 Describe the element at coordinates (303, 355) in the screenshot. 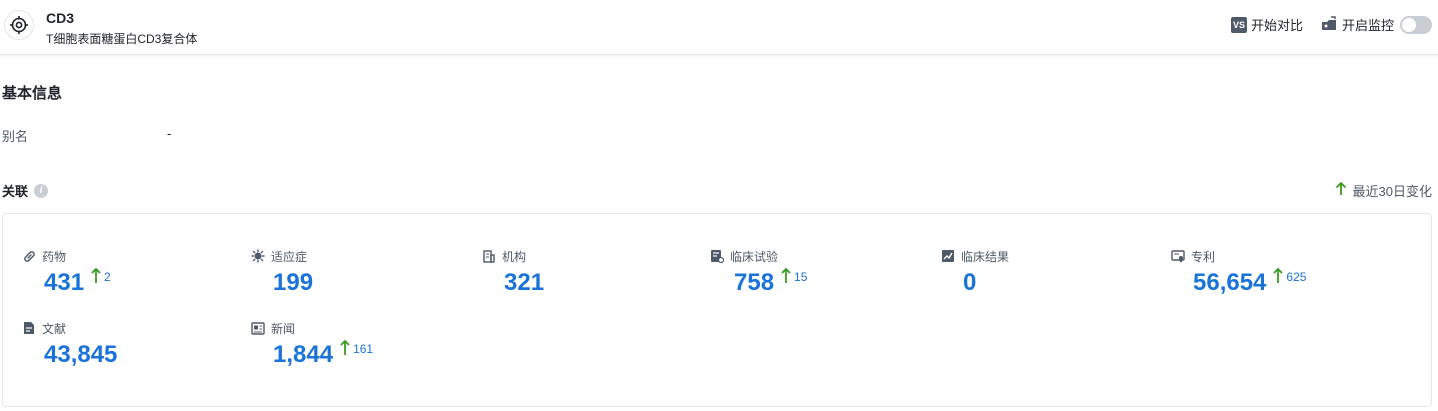

I see `stat-value: 1,844` at that location.